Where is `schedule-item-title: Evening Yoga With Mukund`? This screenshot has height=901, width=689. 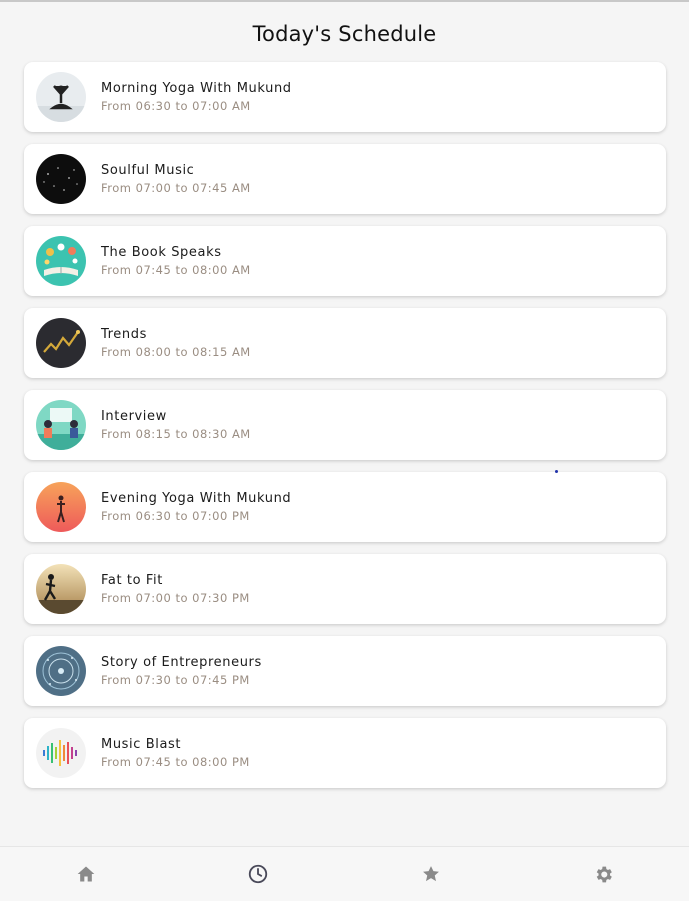
schedule-item-title: Evening Yoga With Mukund is located at coordinates (196, 498).